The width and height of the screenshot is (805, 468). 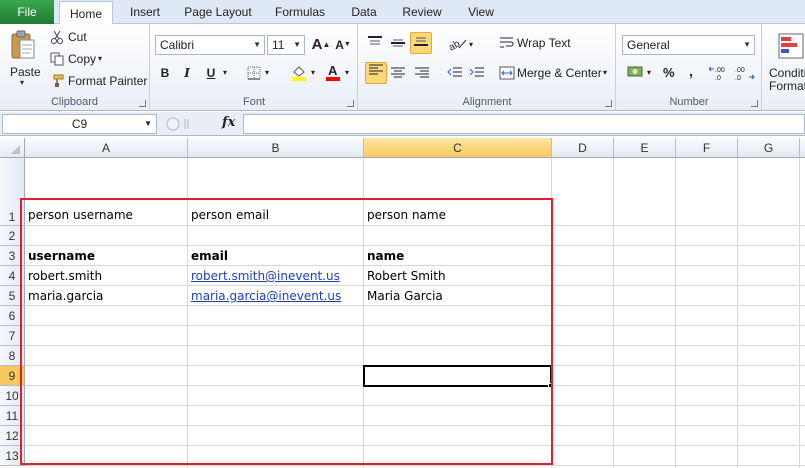 I want to click on copy-button: Copy, so click(x=82, y=59).